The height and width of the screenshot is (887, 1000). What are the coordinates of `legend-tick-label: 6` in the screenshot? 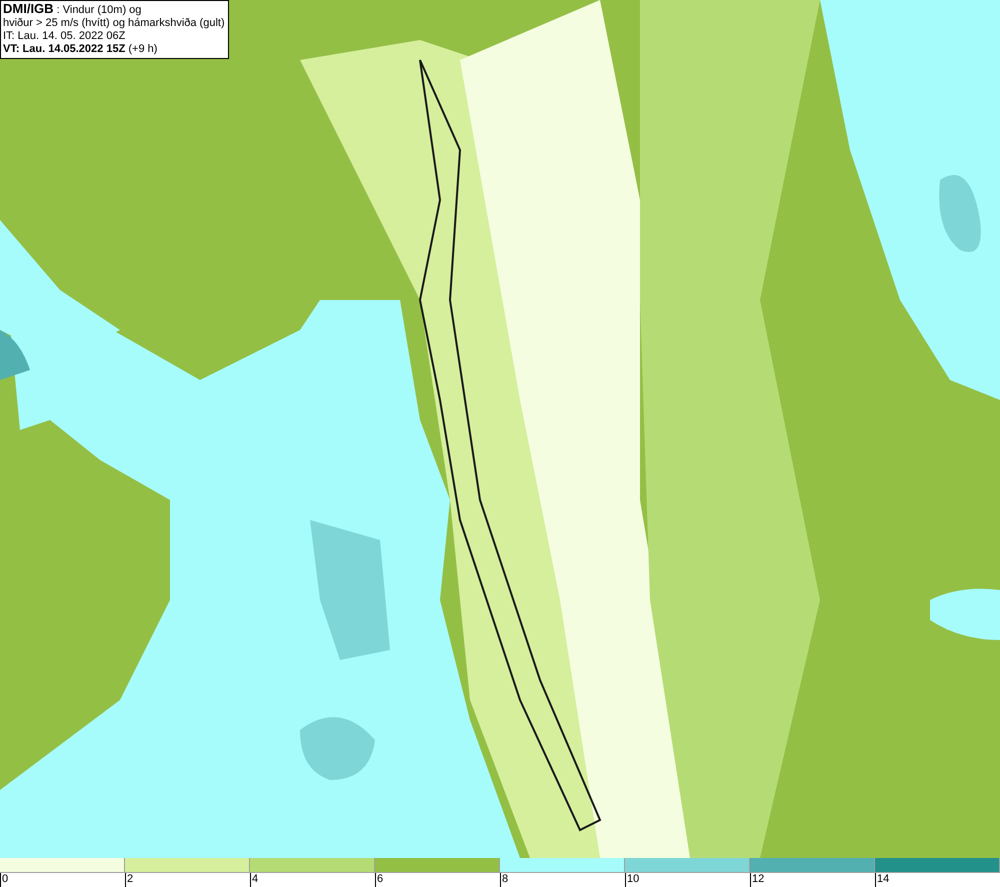 It's located at (380, 879).